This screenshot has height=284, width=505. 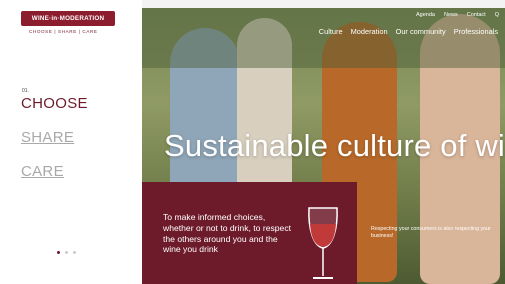 I want to click on section-number: 01., so click(x=25, y=91).